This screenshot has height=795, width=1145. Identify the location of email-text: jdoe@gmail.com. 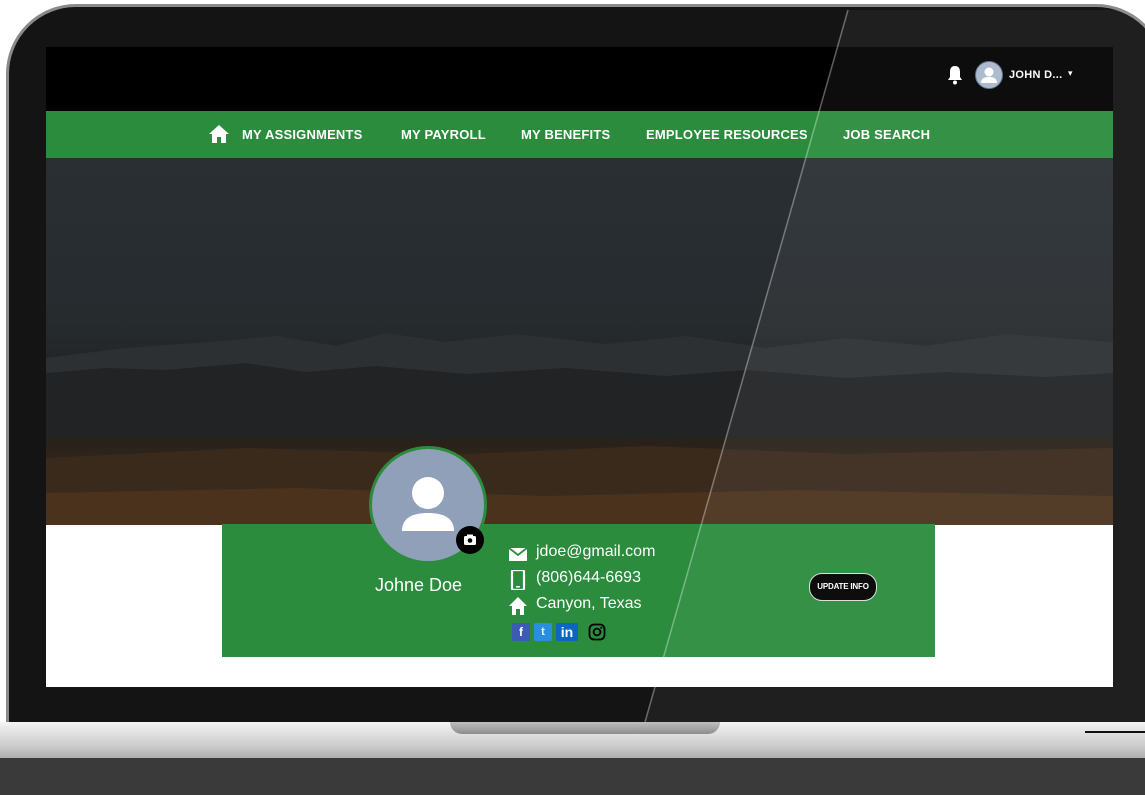
(595, 552).